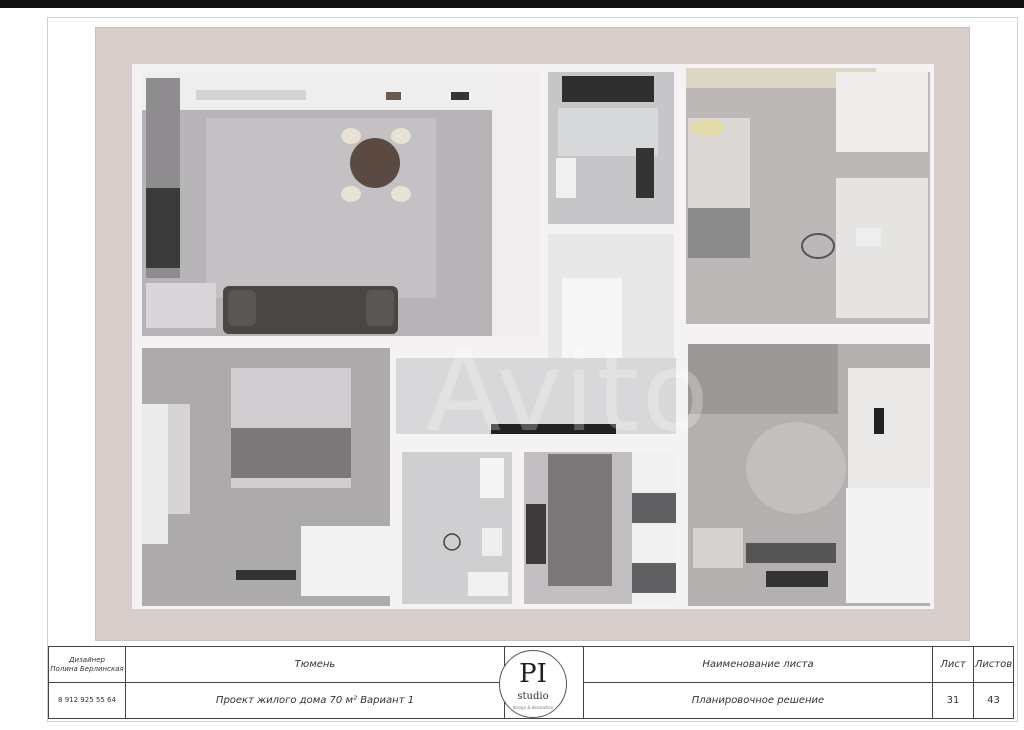 The height and width of the screenshot is (730, 1024). I want to click on designer-role: Дизайнер, so click(87, 659).